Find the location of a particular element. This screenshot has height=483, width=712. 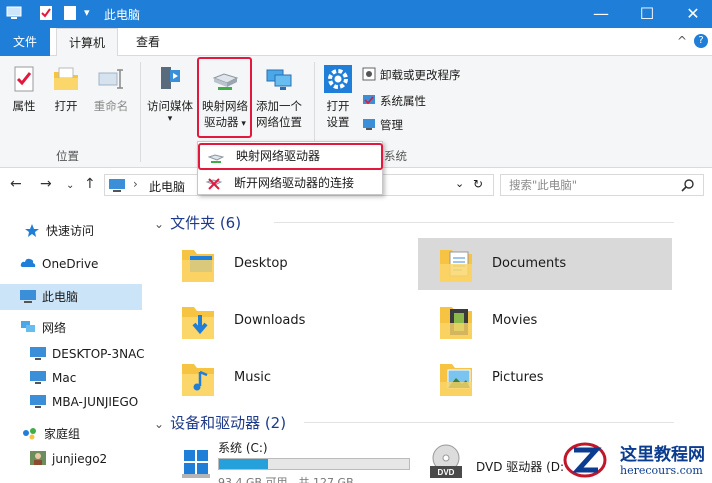

add-network-location-button: 添加一个 网络位置 is located at coordinates (279, 97).